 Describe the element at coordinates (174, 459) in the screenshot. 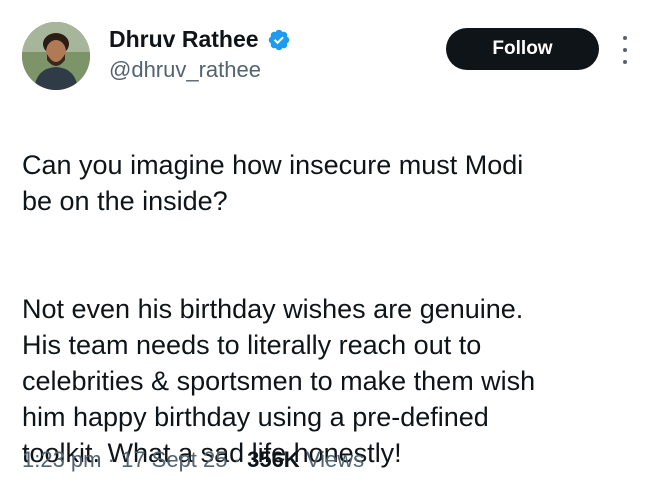

I see `tweet-date: 17 Sept 25` at that location.